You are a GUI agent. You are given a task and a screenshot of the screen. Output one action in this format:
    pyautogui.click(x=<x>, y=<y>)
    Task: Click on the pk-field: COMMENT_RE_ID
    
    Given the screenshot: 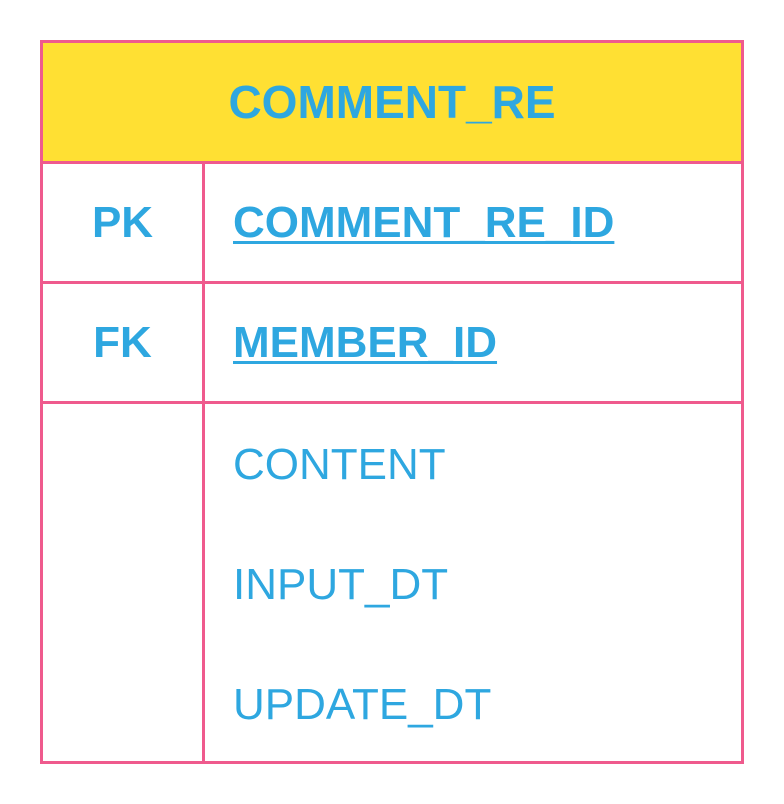 What is the action you would take?
    pyautogui.click(x=424, y=222)
    